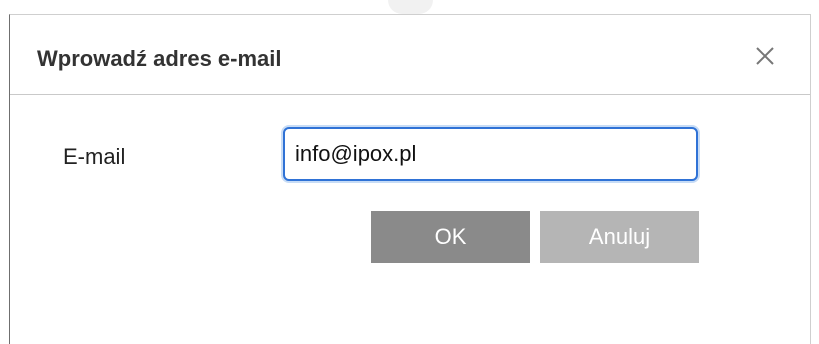 The image size is (819, 344). I want to click on ok-button: OK, so click(450, 237).